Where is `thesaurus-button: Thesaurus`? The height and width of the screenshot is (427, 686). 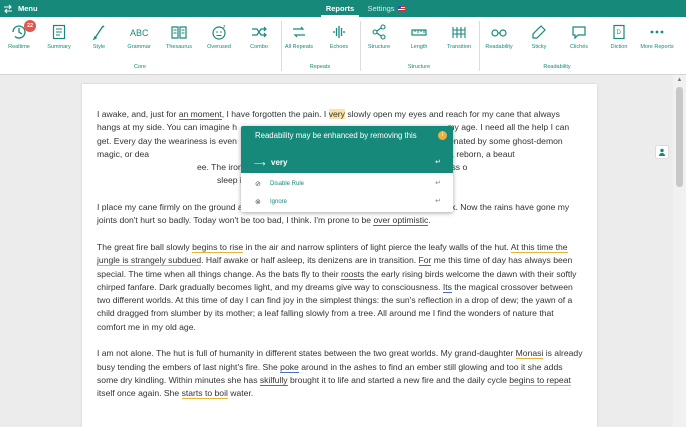 thesaurus-button: Thesaurus is located at coordinates (179, 47).